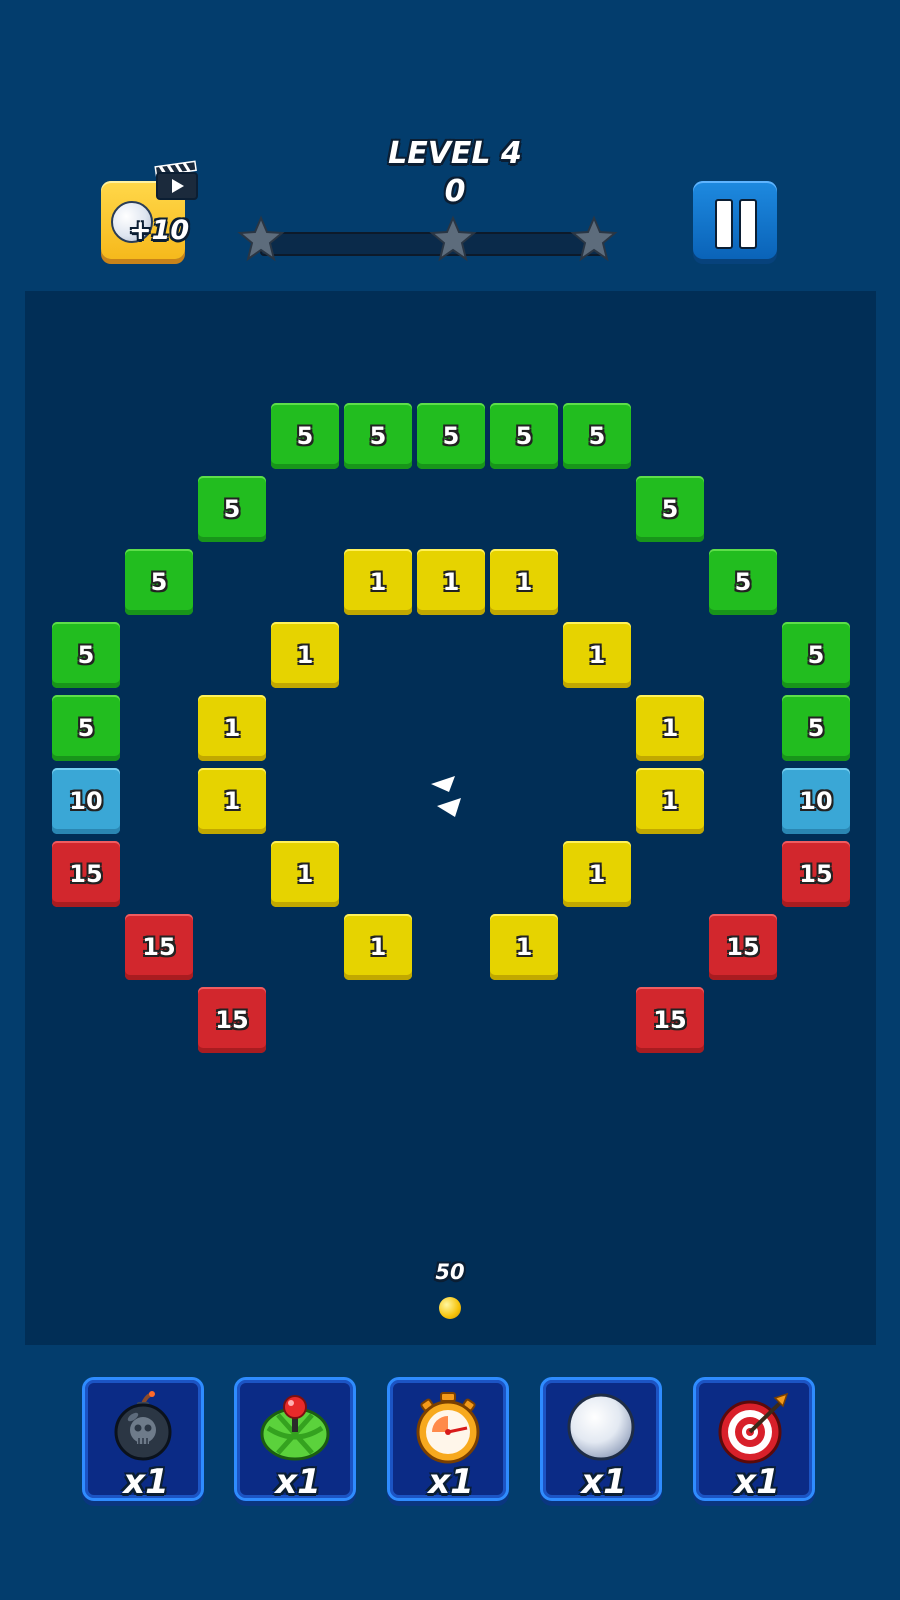 Image resolution: width=900 pixels, height=1600 pixels. Describe the element at coordinates (261, 238) in the screenshot. I see `progress-star-1-icon` at that location.